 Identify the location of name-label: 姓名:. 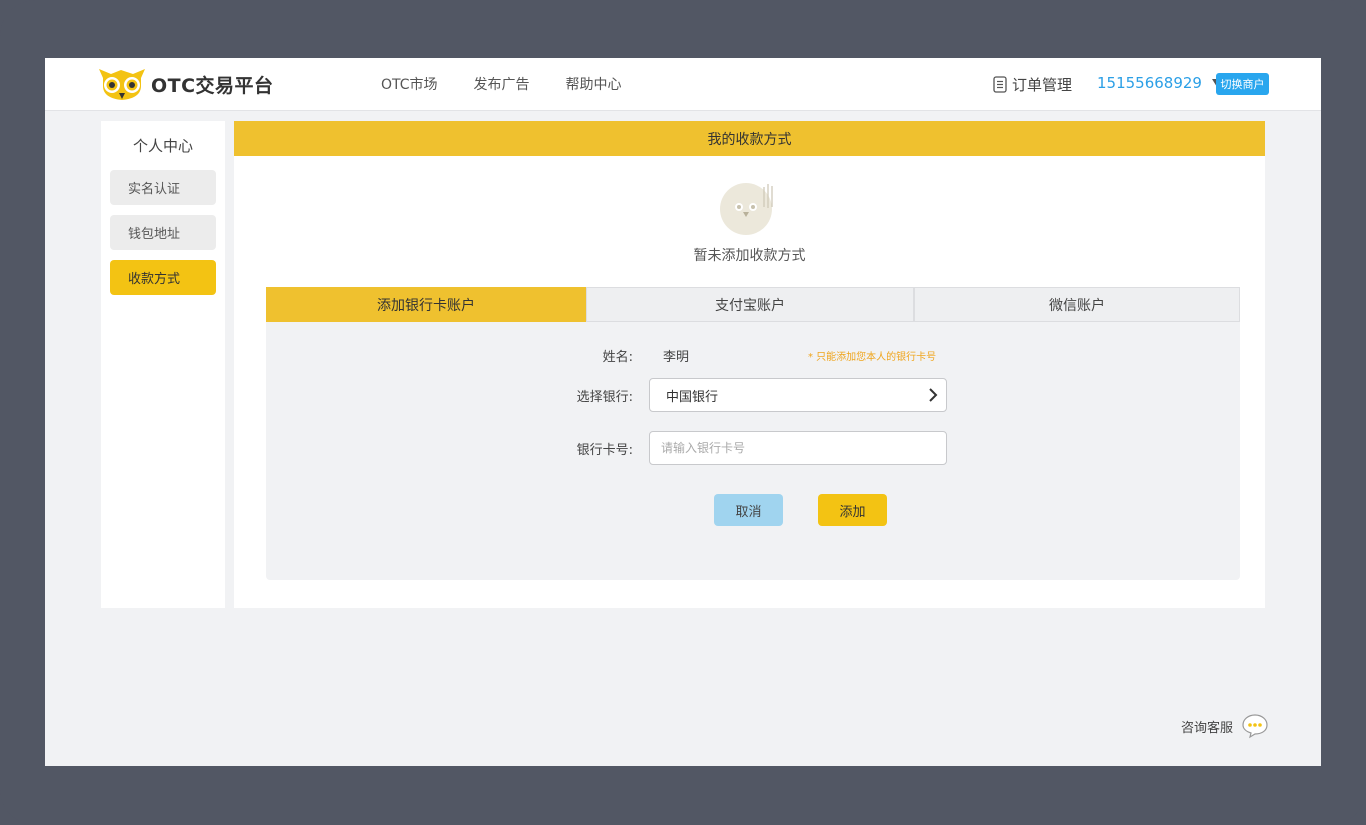
(617, 357).